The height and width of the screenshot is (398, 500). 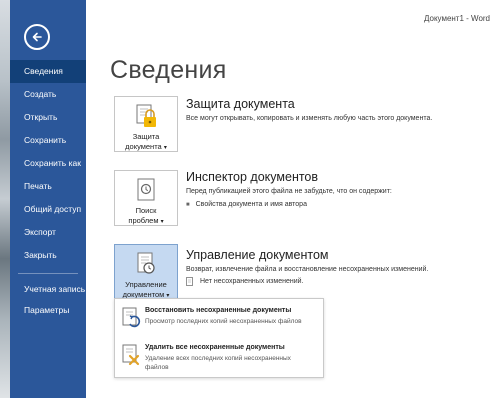 What do you see at coordinates (251, 204) in the screenshot?
I see `inspect-bullet-text: Свойства документа и имя автора` at bounding box center [251, 204].